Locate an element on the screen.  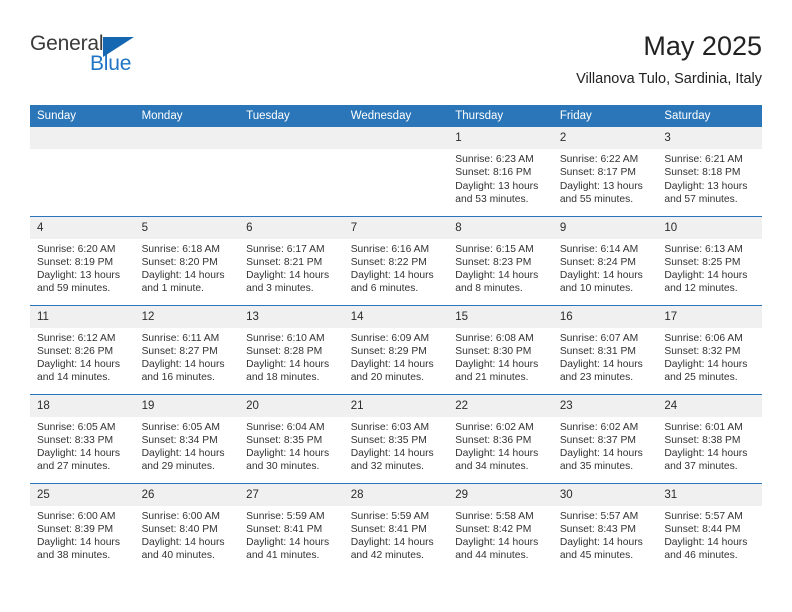
day-number: 13 is located at coordinates (291, 316).